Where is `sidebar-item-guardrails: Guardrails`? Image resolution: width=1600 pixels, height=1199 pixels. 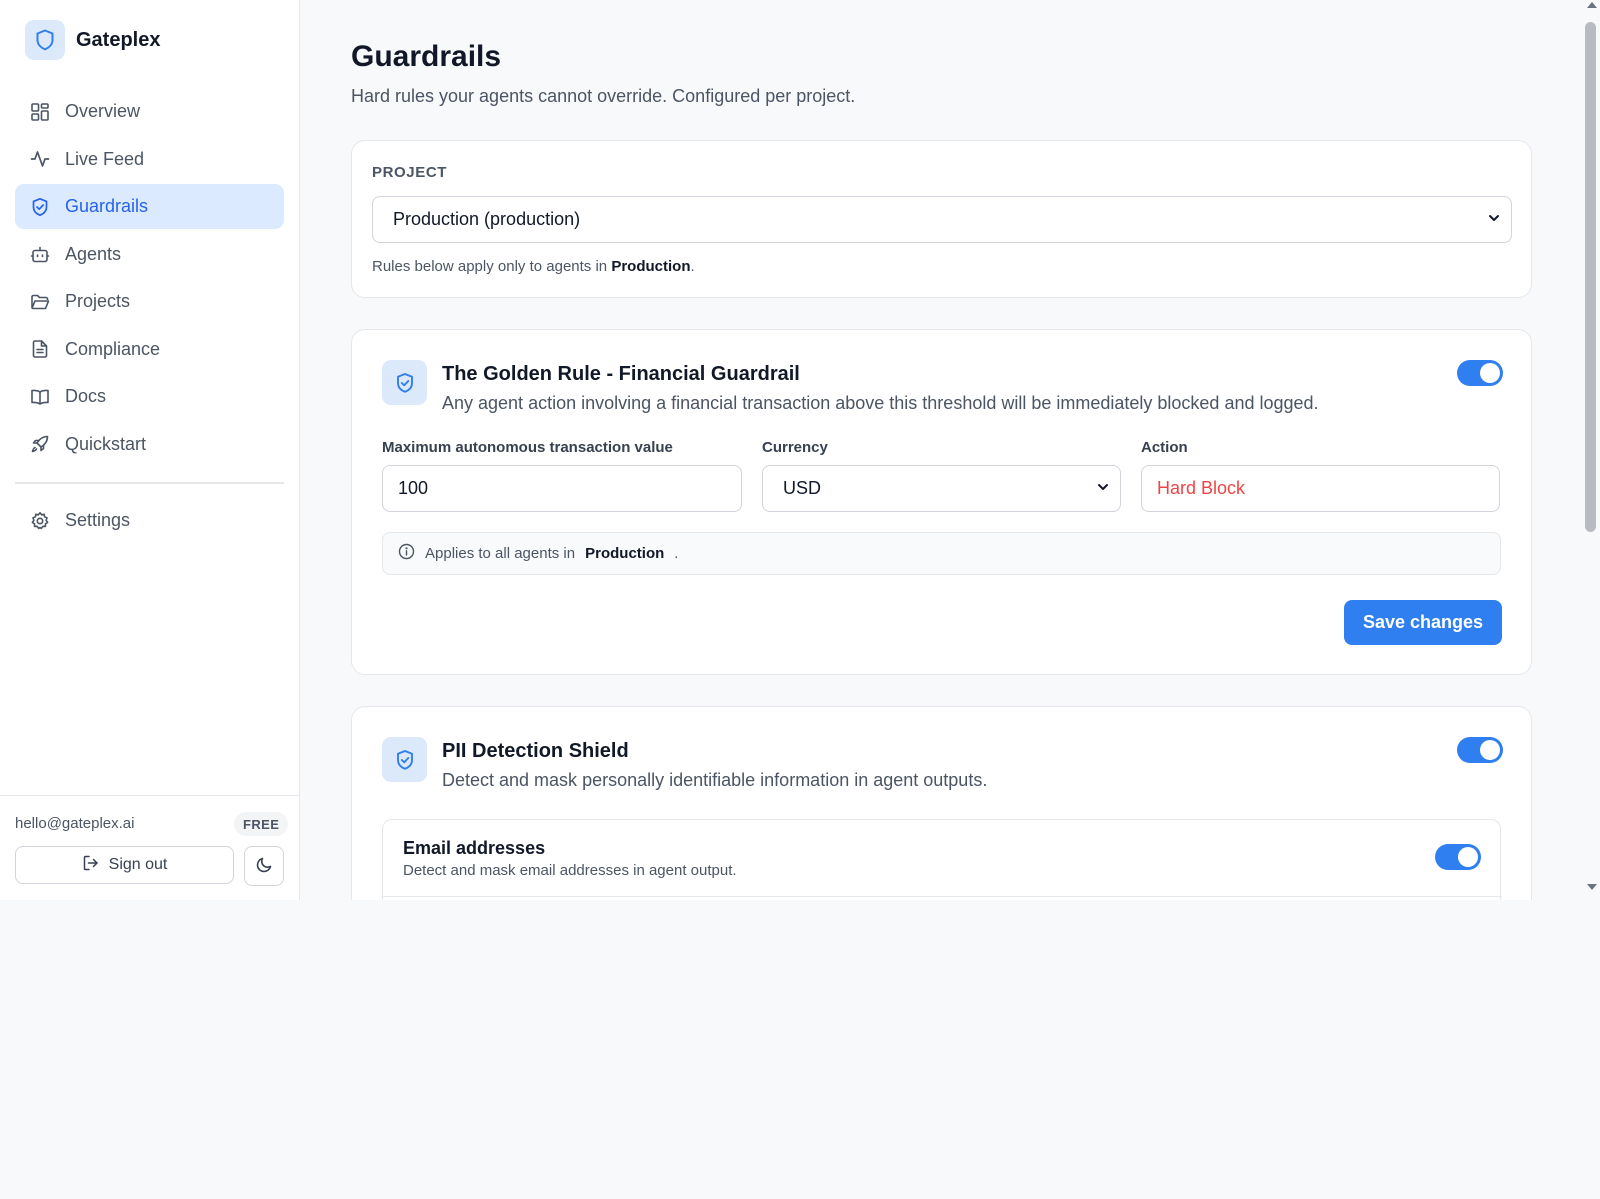 sidebar-item-guardrails: Guardrails is located at coordinates (149, 206).